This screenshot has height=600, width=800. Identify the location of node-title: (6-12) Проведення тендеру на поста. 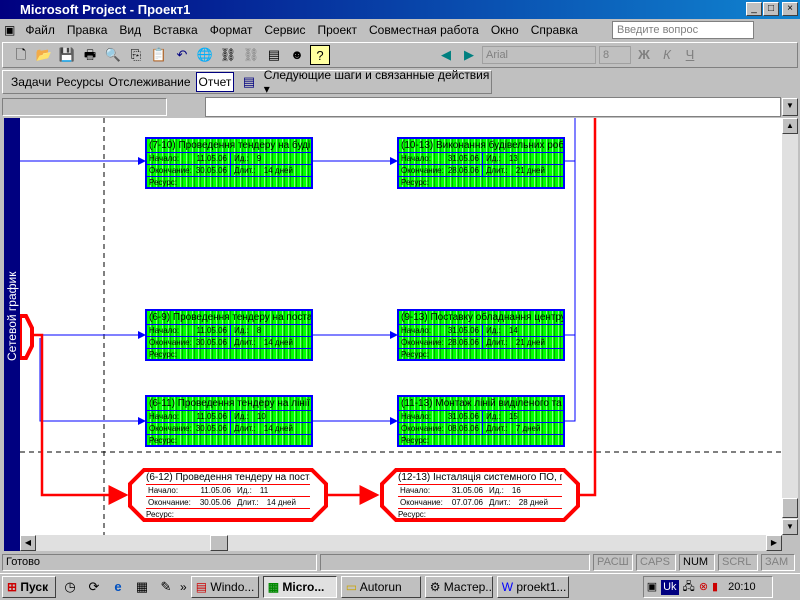
(228, 478).